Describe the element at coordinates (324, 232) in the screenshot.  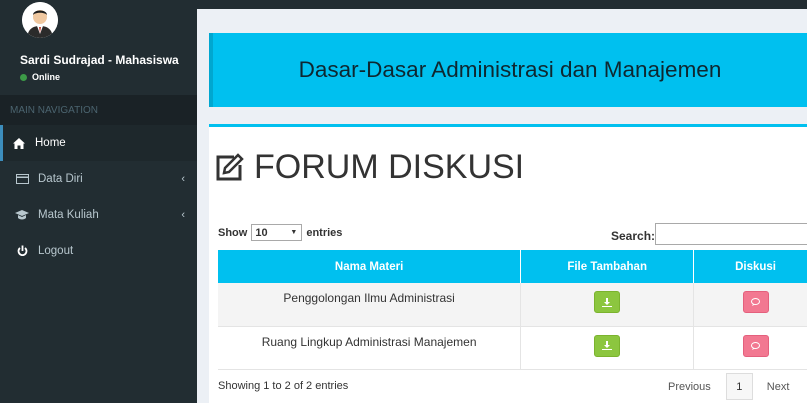
I see `entries-label: entries` at that location.